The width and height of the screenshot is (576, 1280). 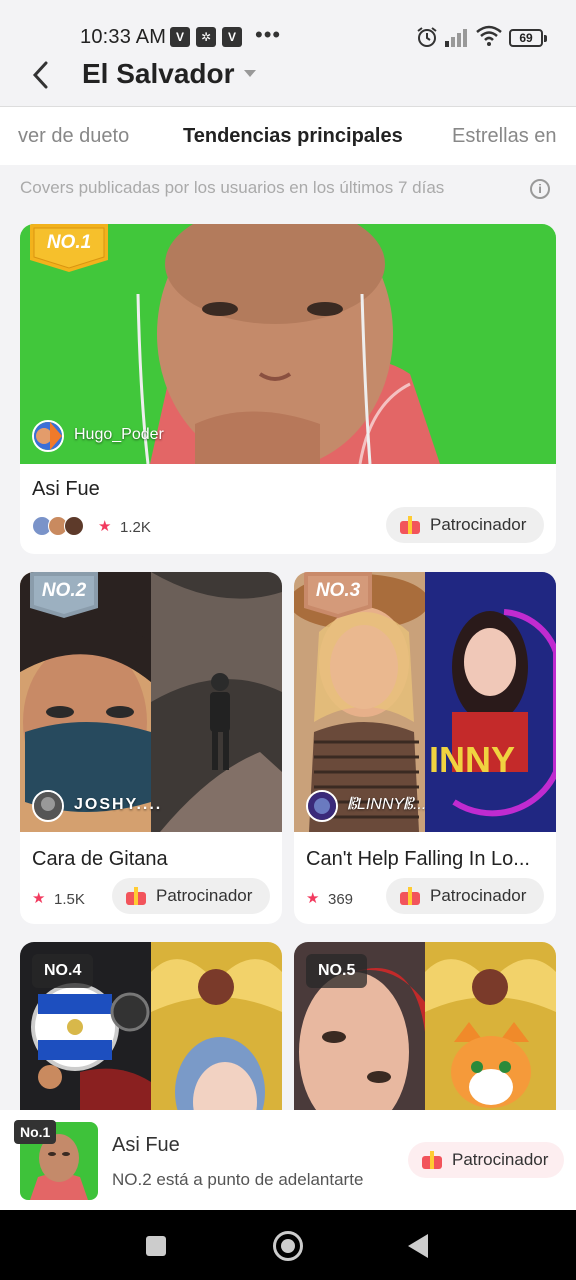 What do you see at coordinates (69, 899) in the screenshot?
I see `star-count: 1.5K` at bounding box center [69, 899].